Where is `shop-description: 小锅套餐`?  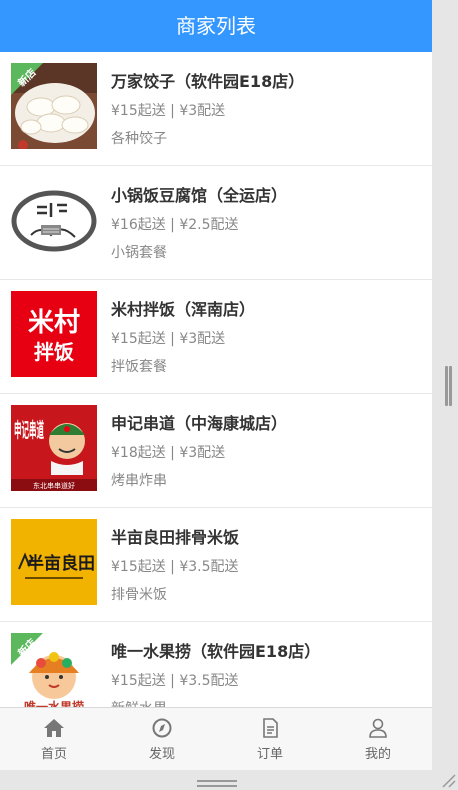
shop-description: 小锅套餐 is located at coordinates (139, 253).